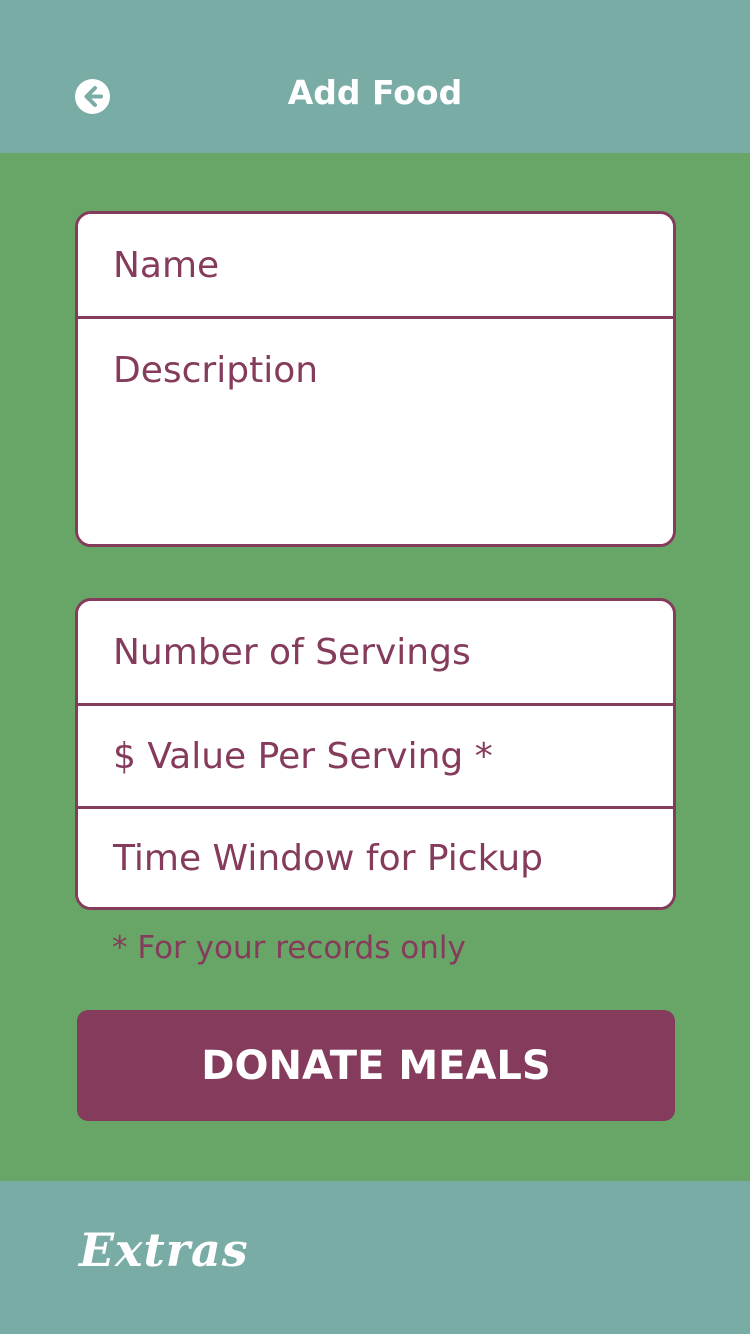 The height and width of the screenshot is (1334, 750). I want to click on name-input, so click(375, 265).